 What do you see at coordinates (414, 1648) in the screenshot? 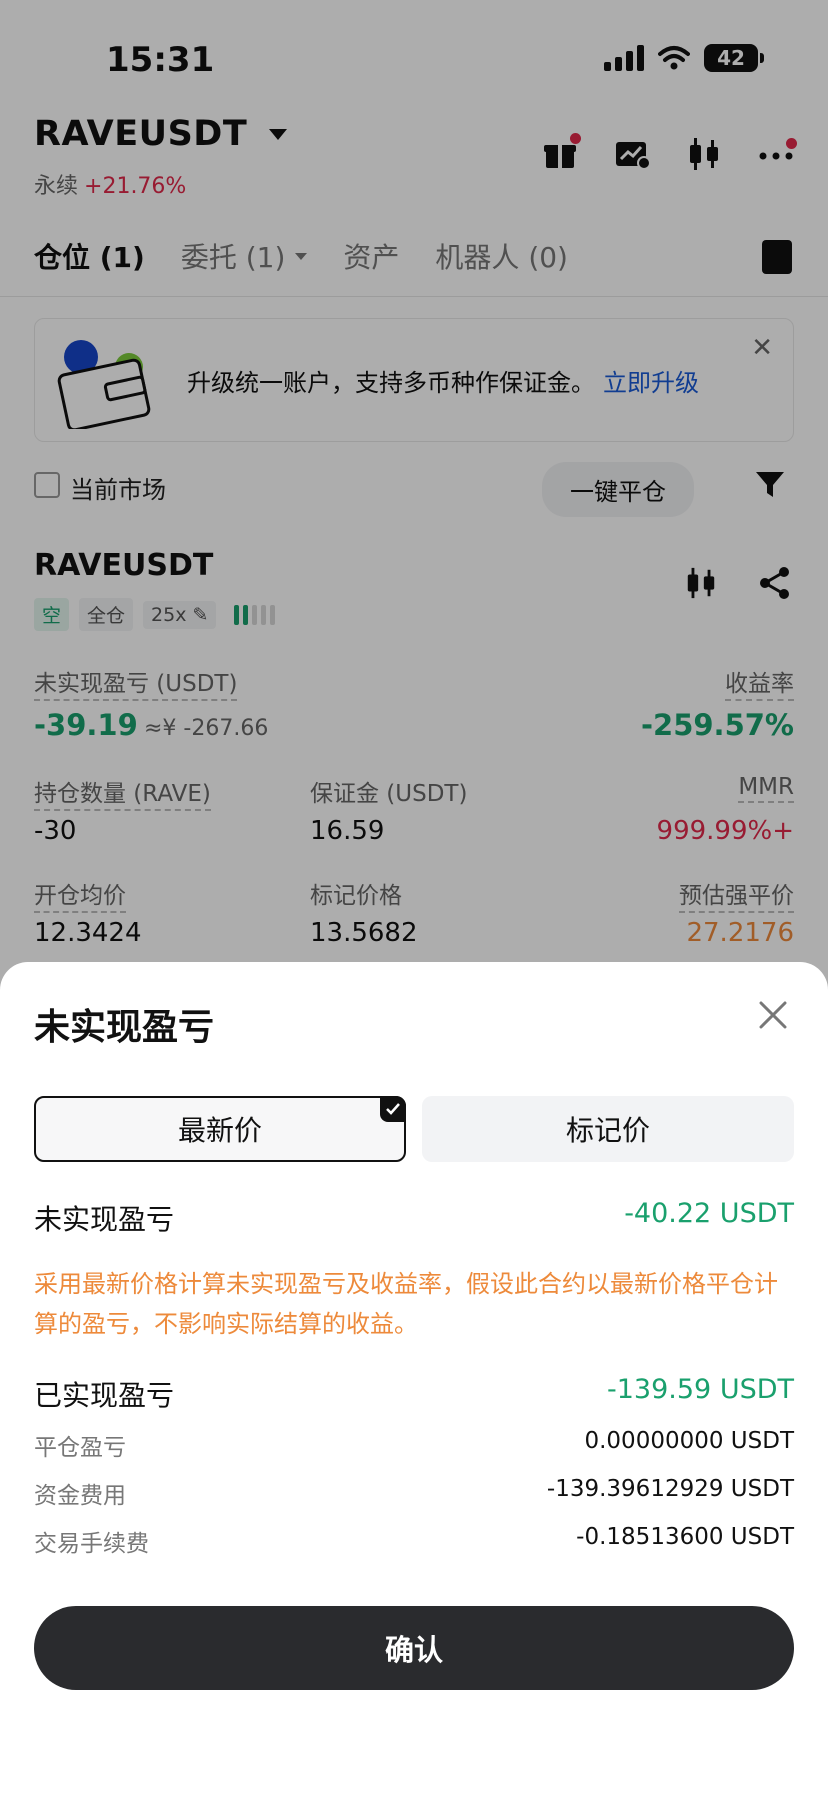
I see `confirm-button: 确认` at bounding box center [414, 1648].